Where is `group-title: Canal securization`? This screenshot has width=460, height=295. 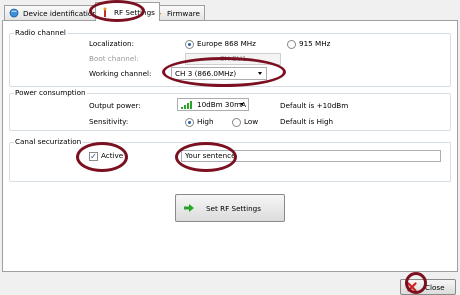 group-title: Canal securization is located at coordinates (48, 141).